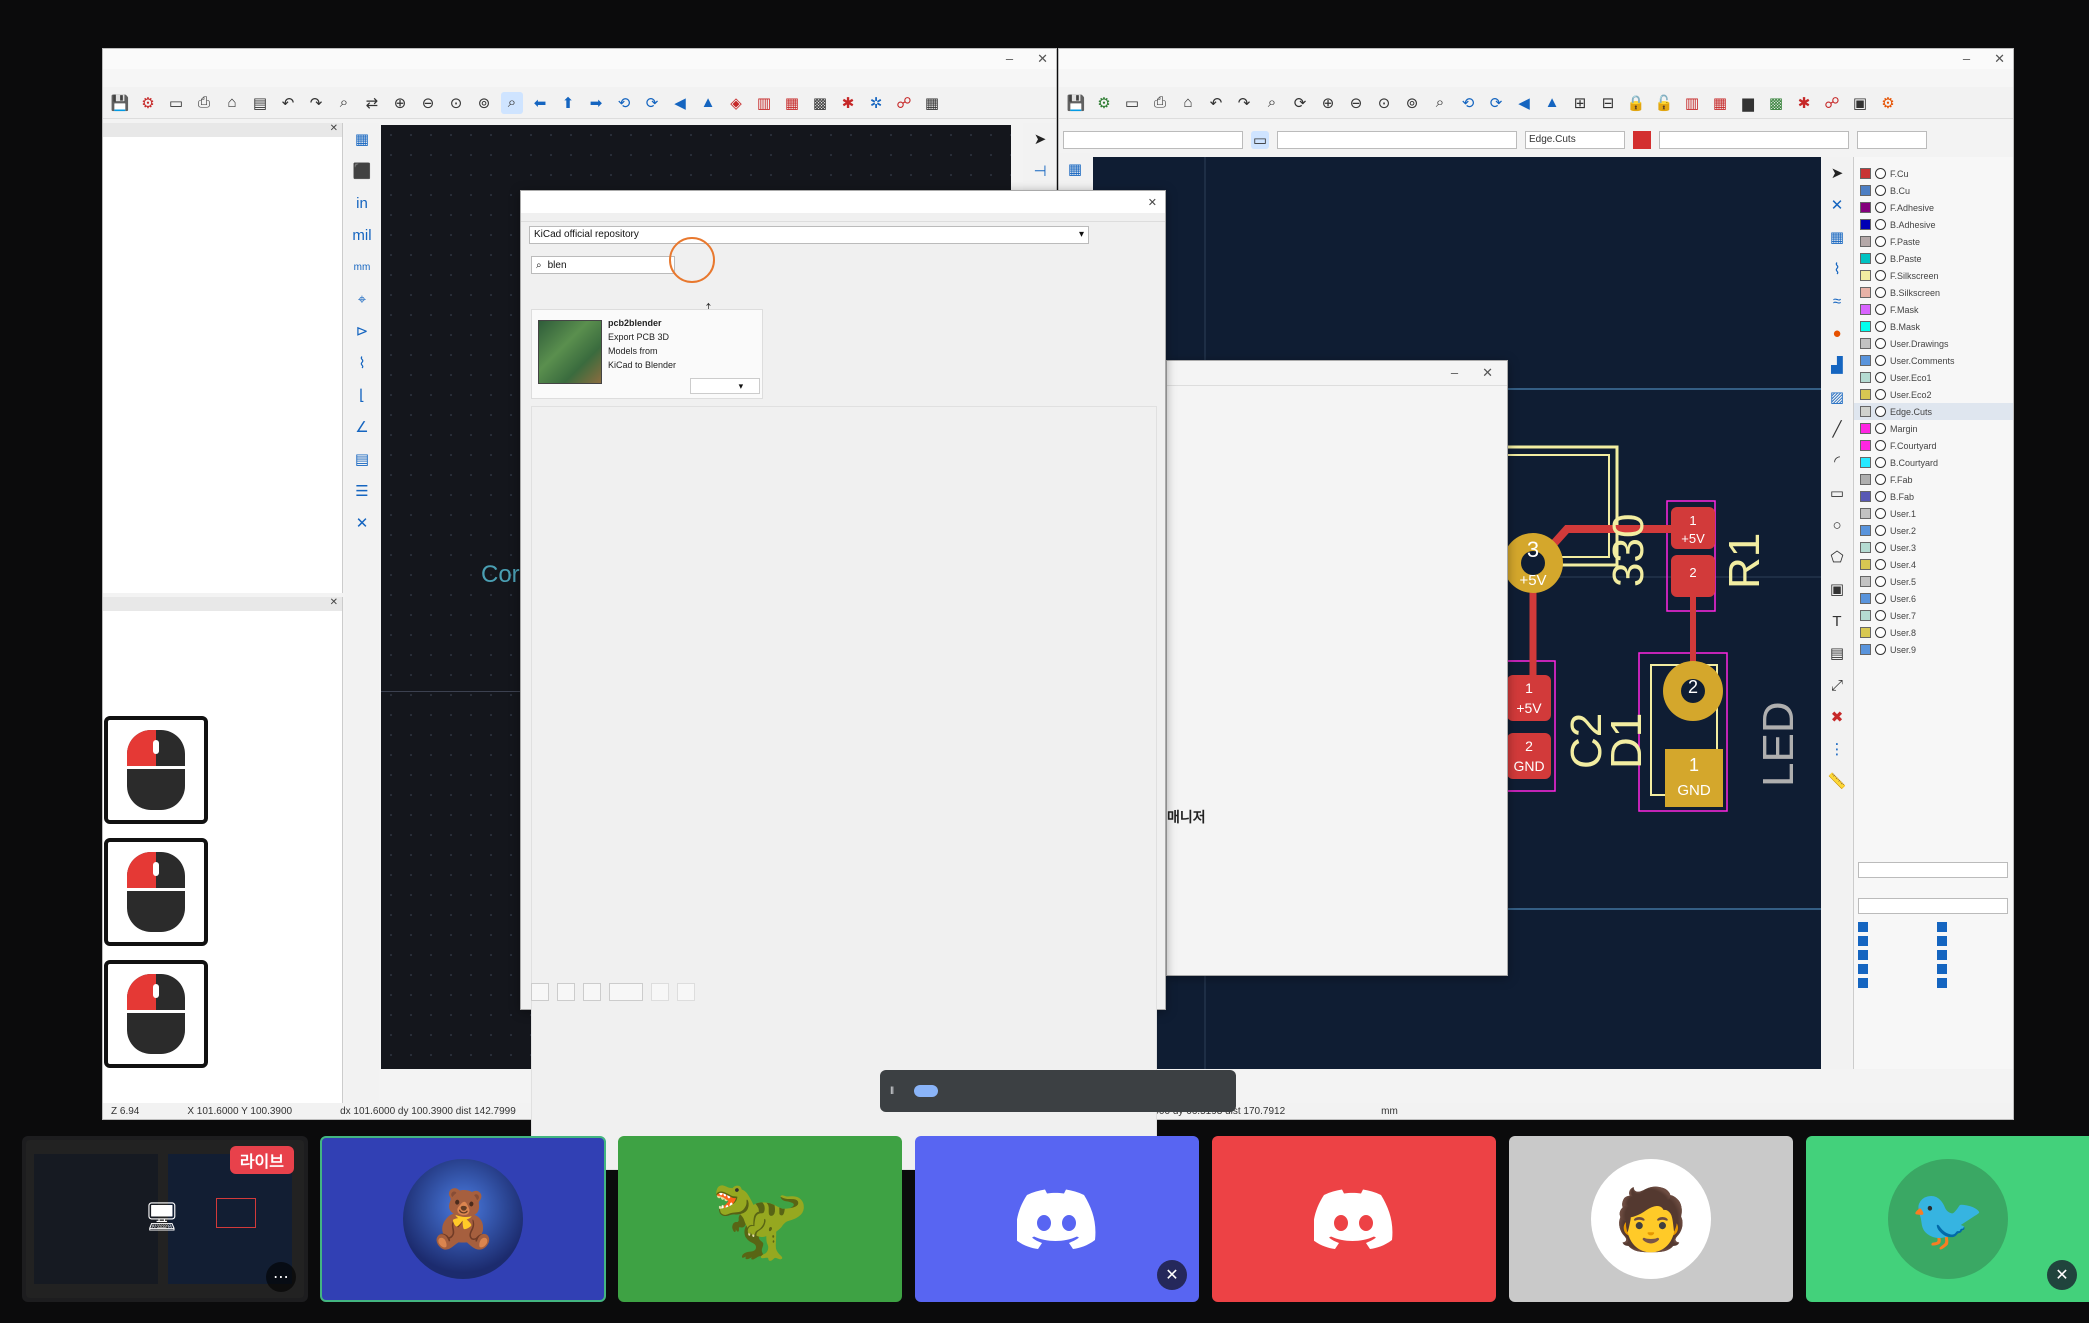  I want to click on mm-units-icon: mm, so click(362, 267).